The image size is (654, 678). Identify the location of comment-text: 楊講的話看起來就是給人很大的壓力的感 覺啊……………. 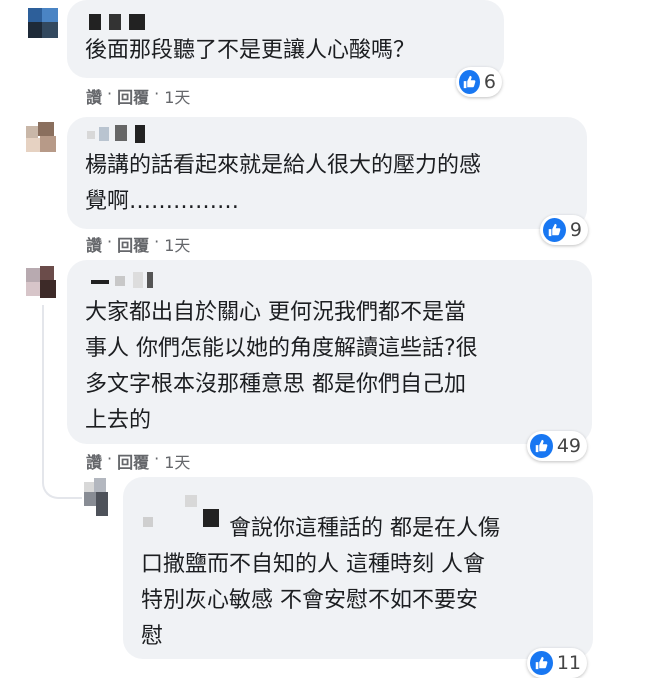
(283, 183).